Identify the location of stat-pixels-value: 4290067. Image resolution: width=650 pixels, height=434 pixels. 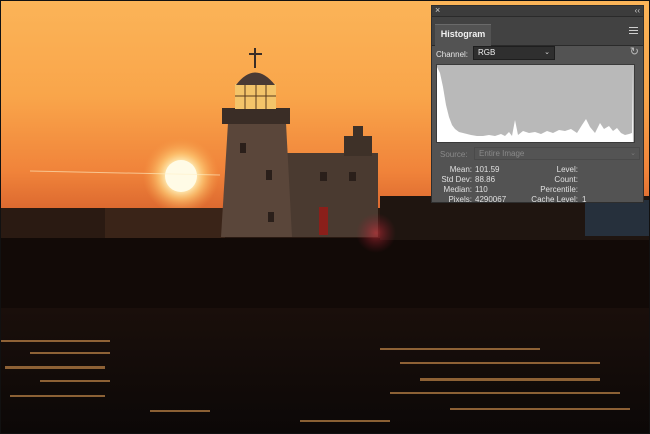
(491, 199).